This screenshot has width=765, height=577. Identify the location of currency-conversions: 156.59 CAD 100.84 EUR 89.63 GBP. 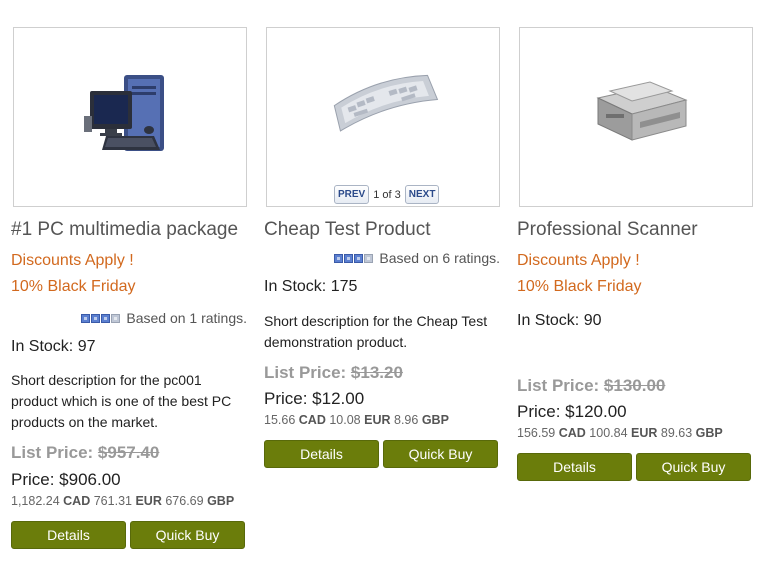
(620, 433).